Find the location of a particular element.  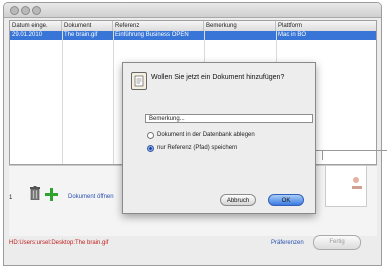

zoom-window-icon is located at coordinates (36, 10).